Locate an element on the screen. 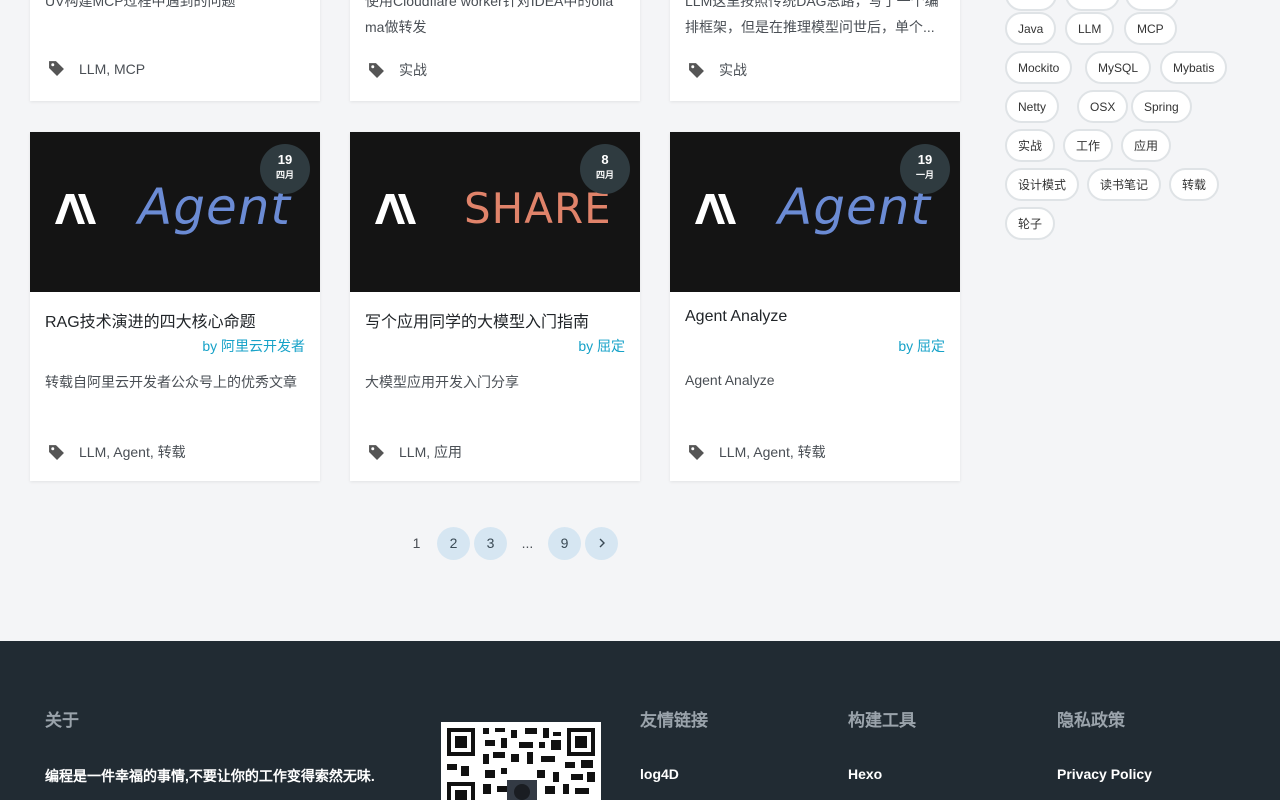 The image size is (1280, 800). tag-pill: 转载 is located at coordinates (1194, 184).